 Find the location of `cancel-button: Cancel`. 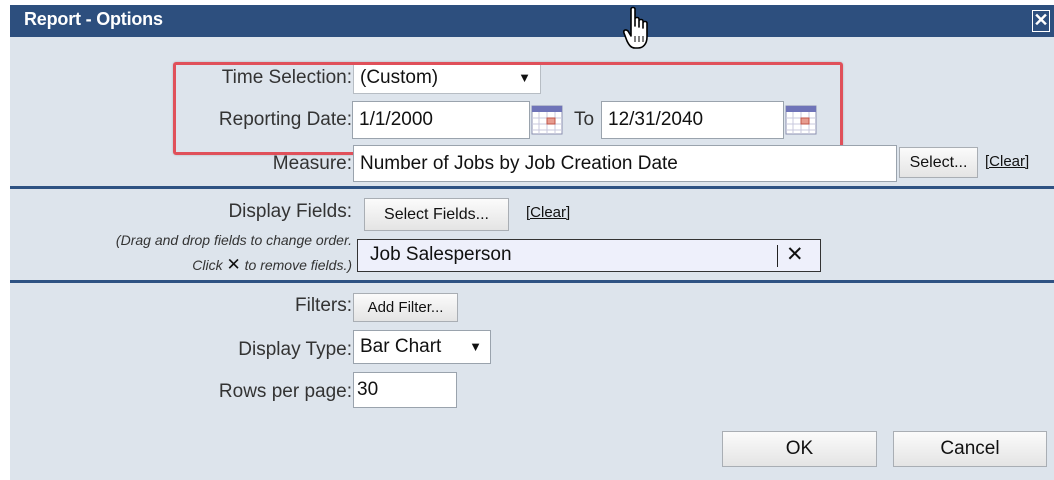

cancel-button: Cancel is located at coordinates (970, 449).